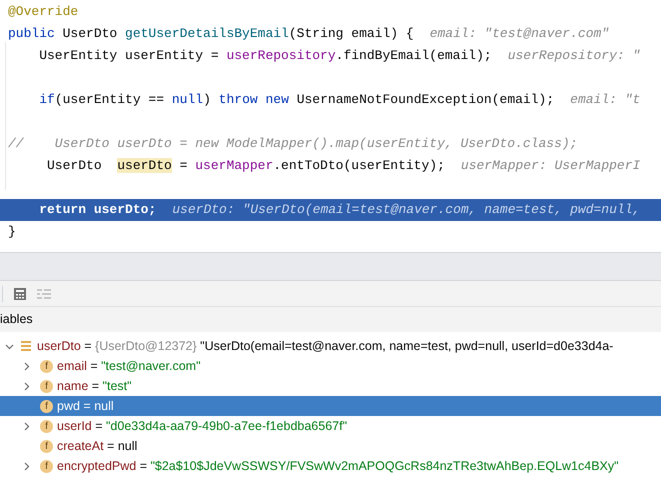 The image size is (661, 478). Describe the element at coordinates (211, 34) in the screenshot. I see `code-line: public UserDto getUserDetailsByEmail(String email) {` at that location.